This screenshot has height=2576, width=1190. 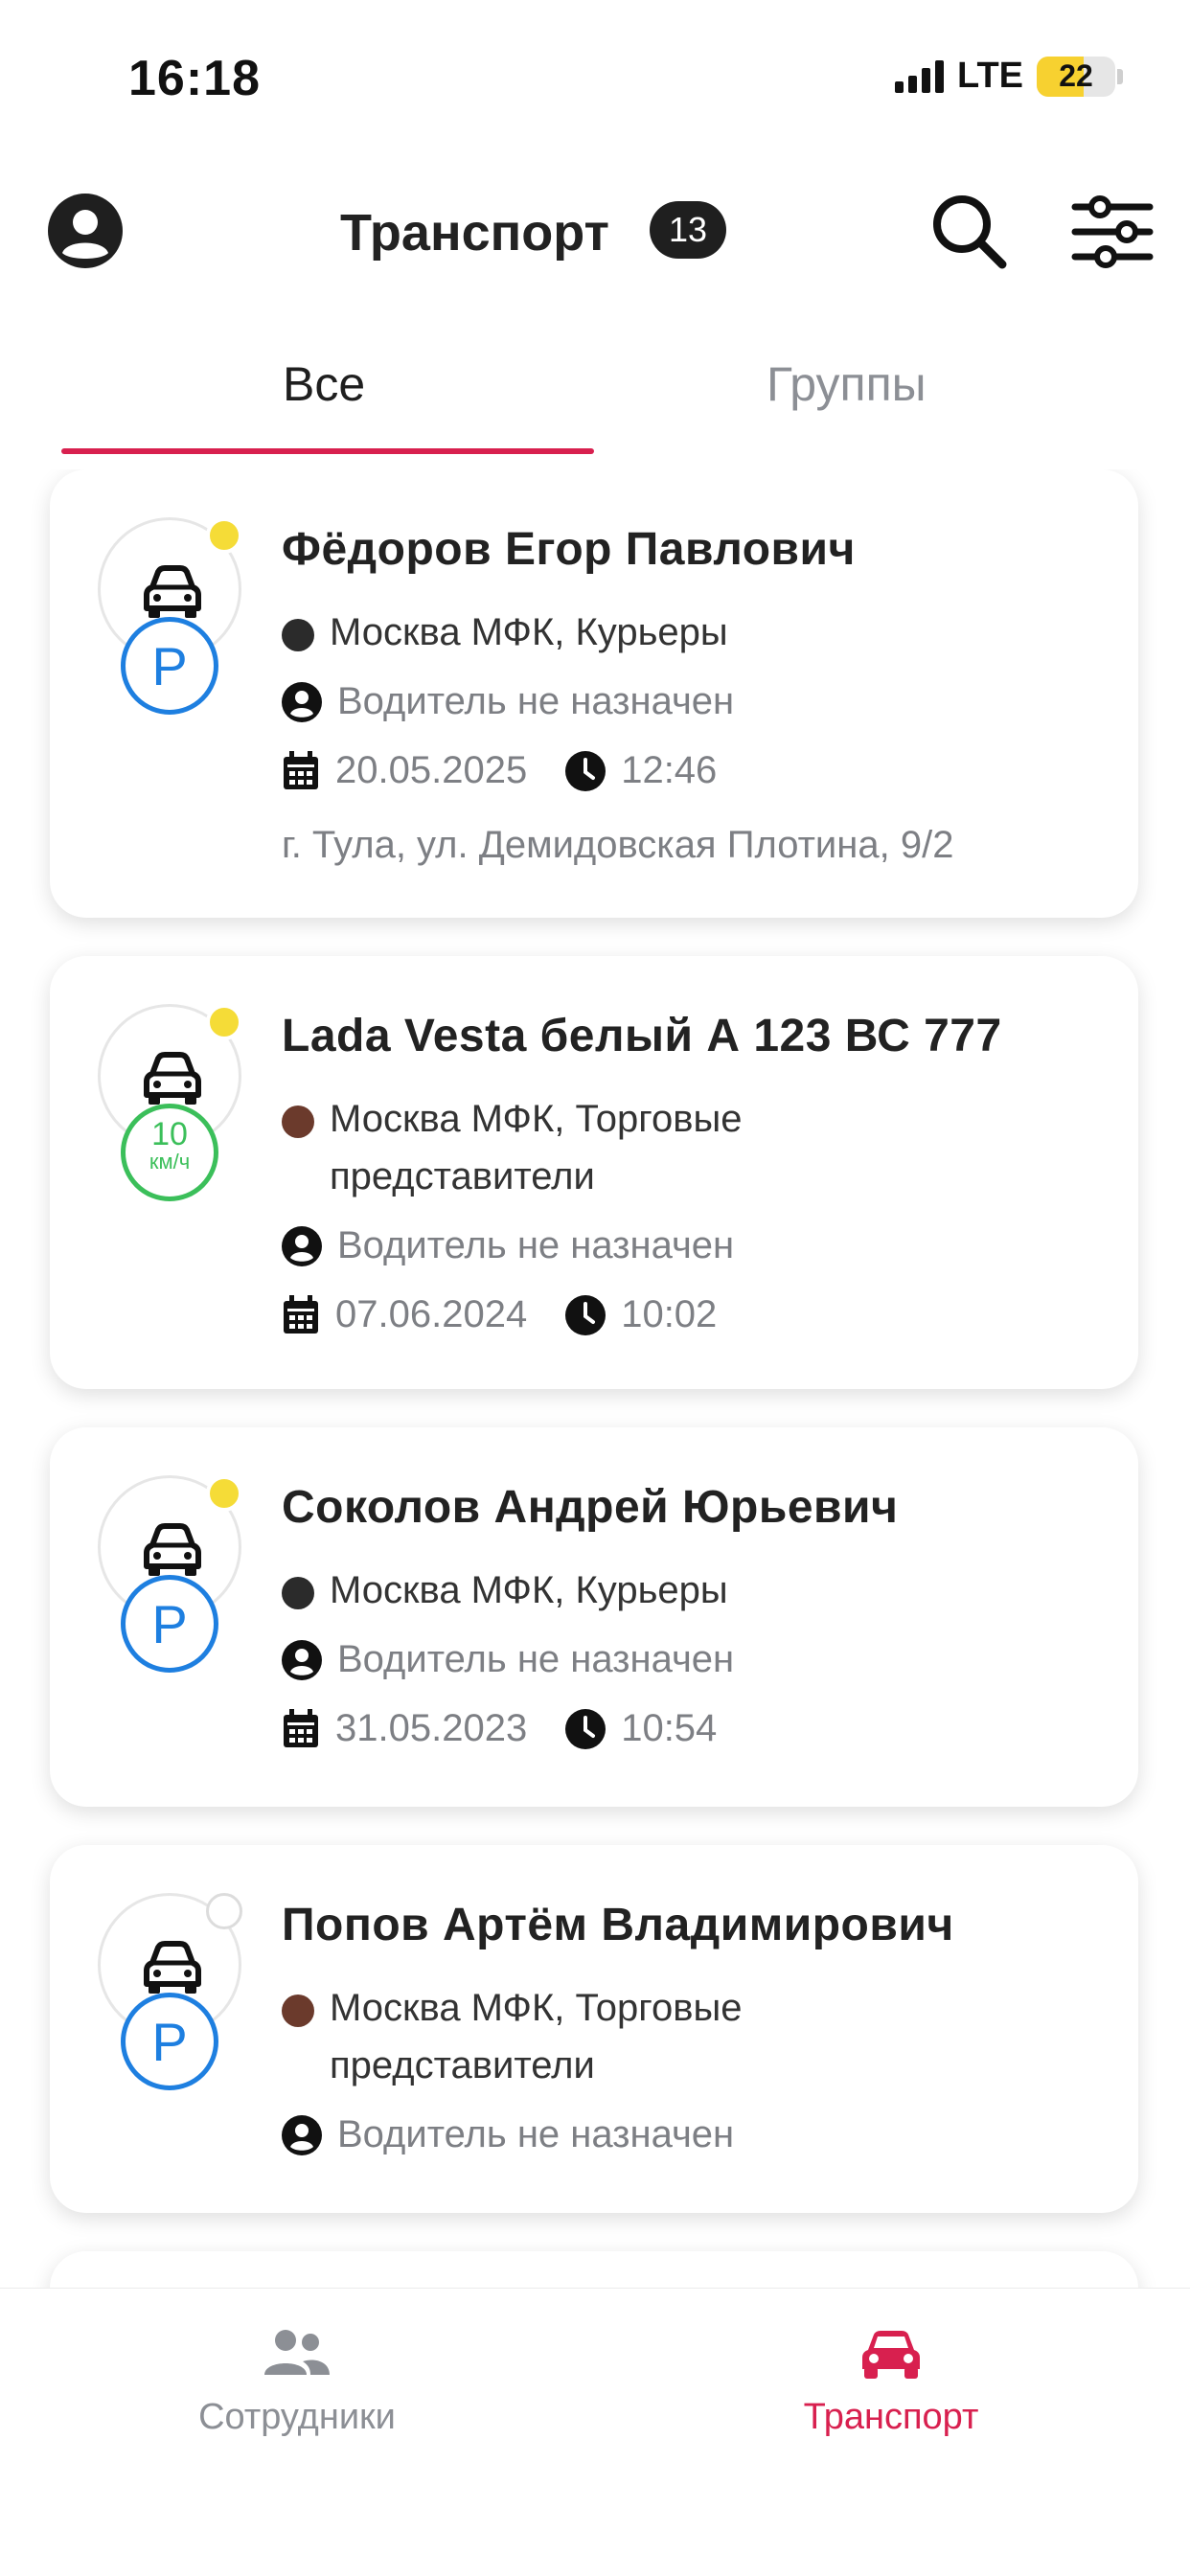 What do you see at coordinates (618, 845) in the screenshot?
I see `vehicle-address: г. Тула, ул. Демидовская Плотина, 9/2` at bounding box center [618, 845].